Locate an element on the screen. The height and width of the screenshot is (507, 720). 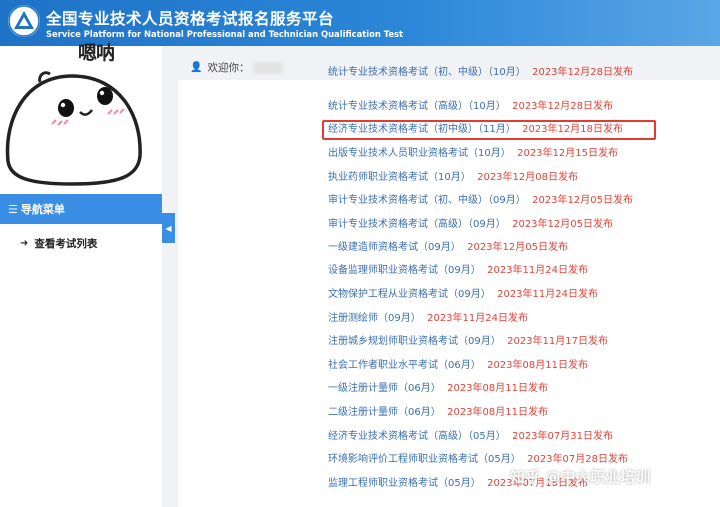
exam-row: 一级注册计量师（06月） 2023年08月11日发布 is located at coordinates (438, 389).